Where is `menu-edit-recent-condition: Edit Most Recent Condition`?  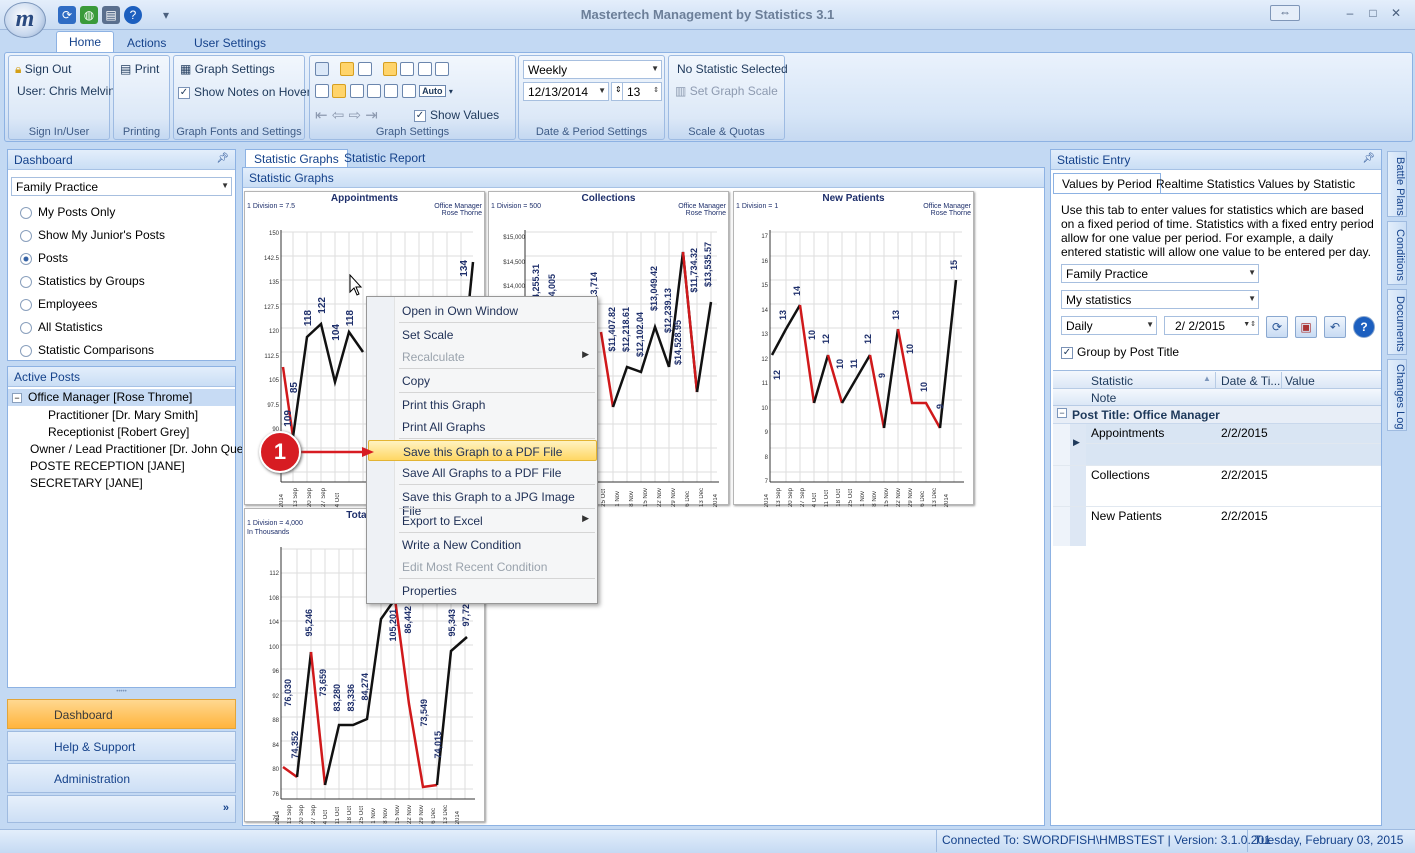 menu-edit-recent-condition: Edit Most Recent Condition is located at coordinates (482, 566).